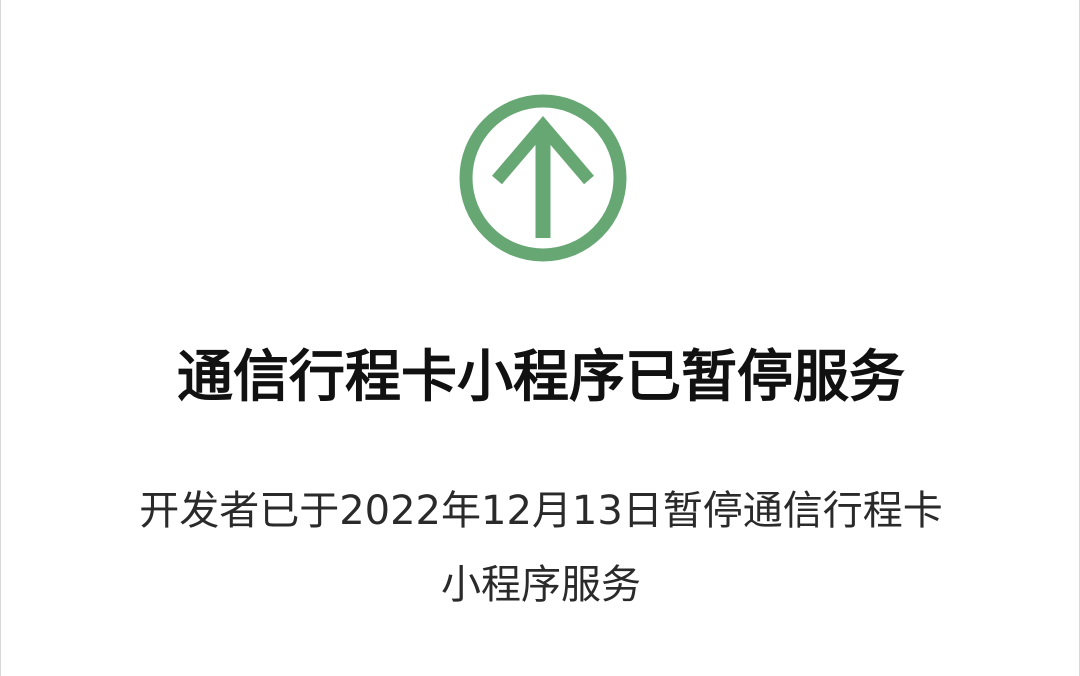 The width and height of the screenshot is (1080, 676). I want to click on arrow-up-circle-icon, so click(543, 178).